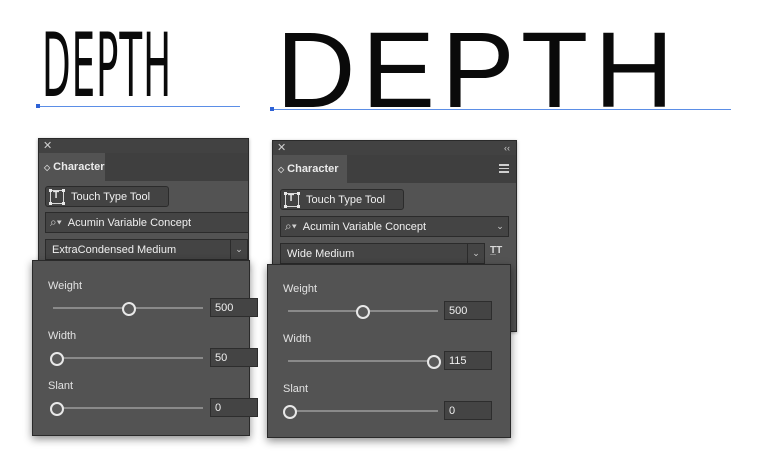 Image resolution: width=757 pixels, height=467 pixels. I want to click on variable-font-icon: T̲T, so click(496, 250).